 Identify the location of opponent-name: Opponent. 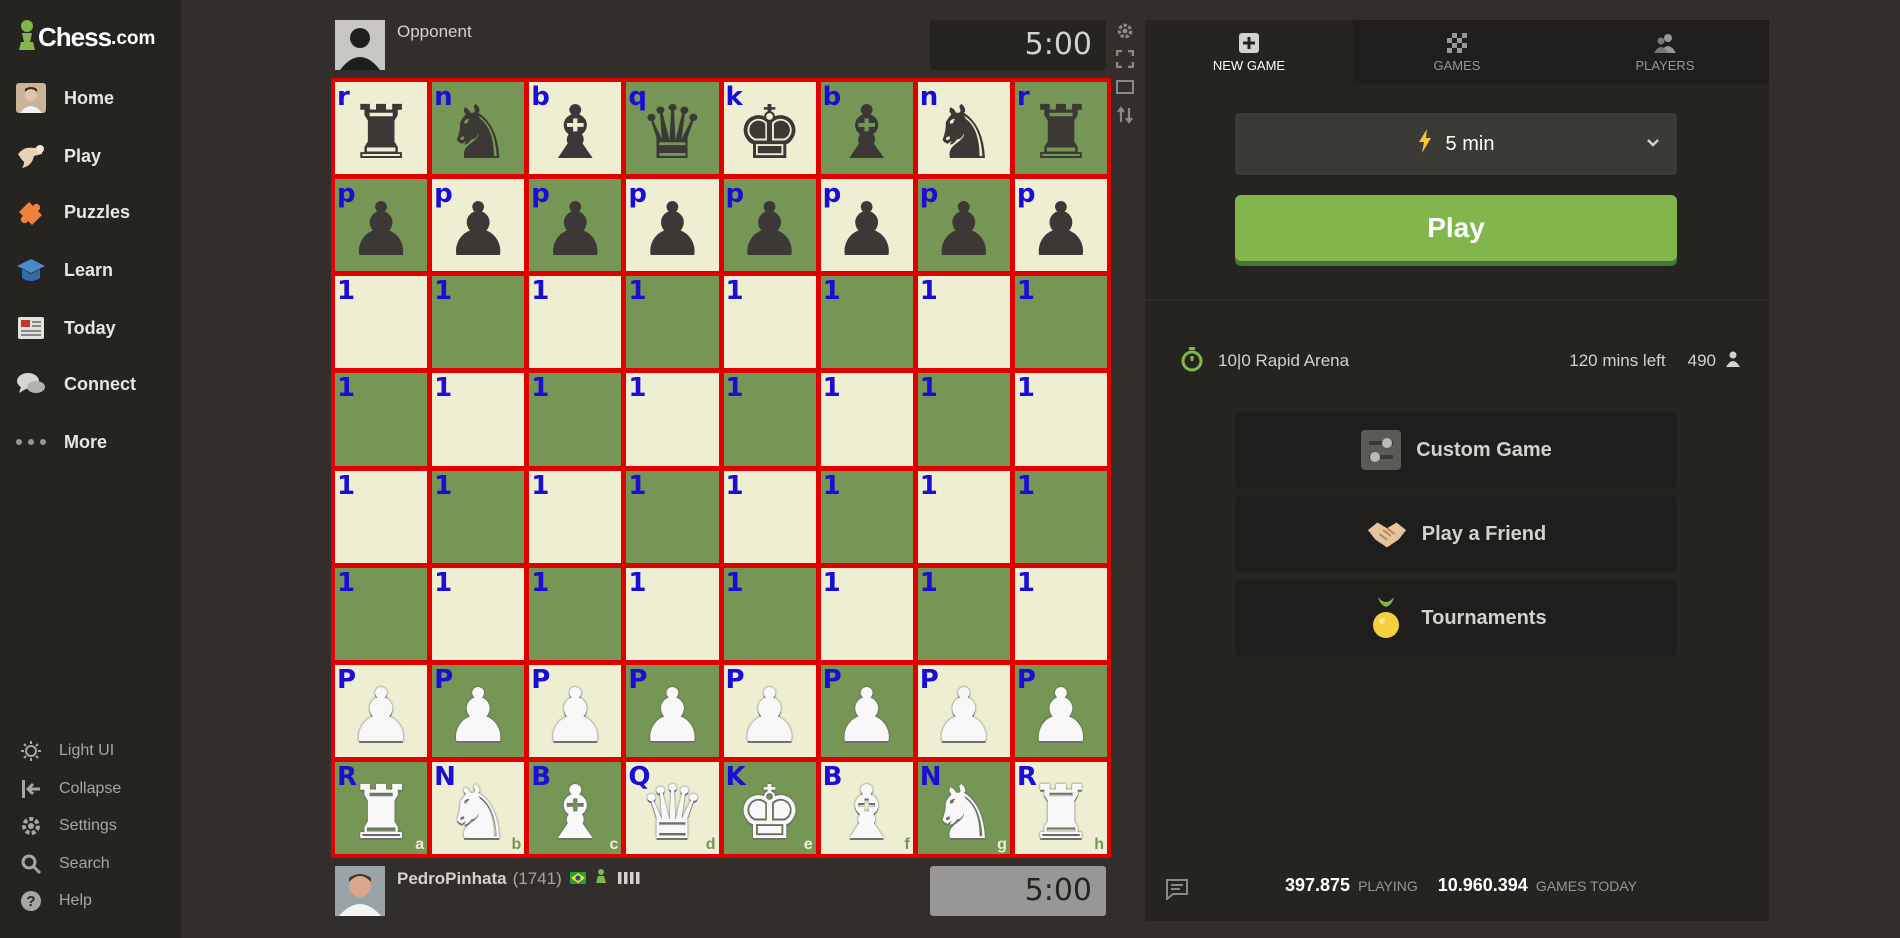
(434, 32).